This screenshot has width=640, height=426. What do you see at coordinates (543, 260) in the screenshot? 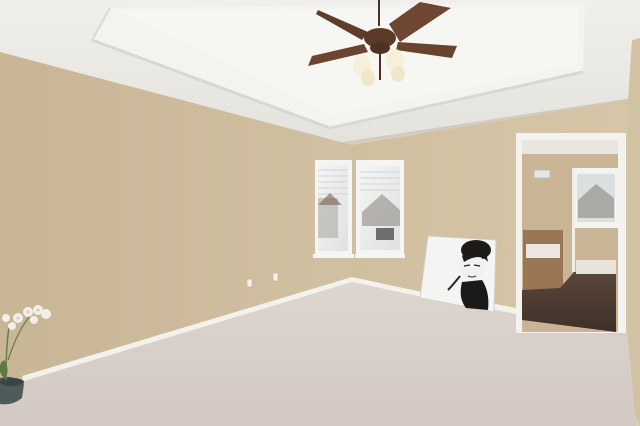
I see `bathtub` at bounding box center [543, 260].